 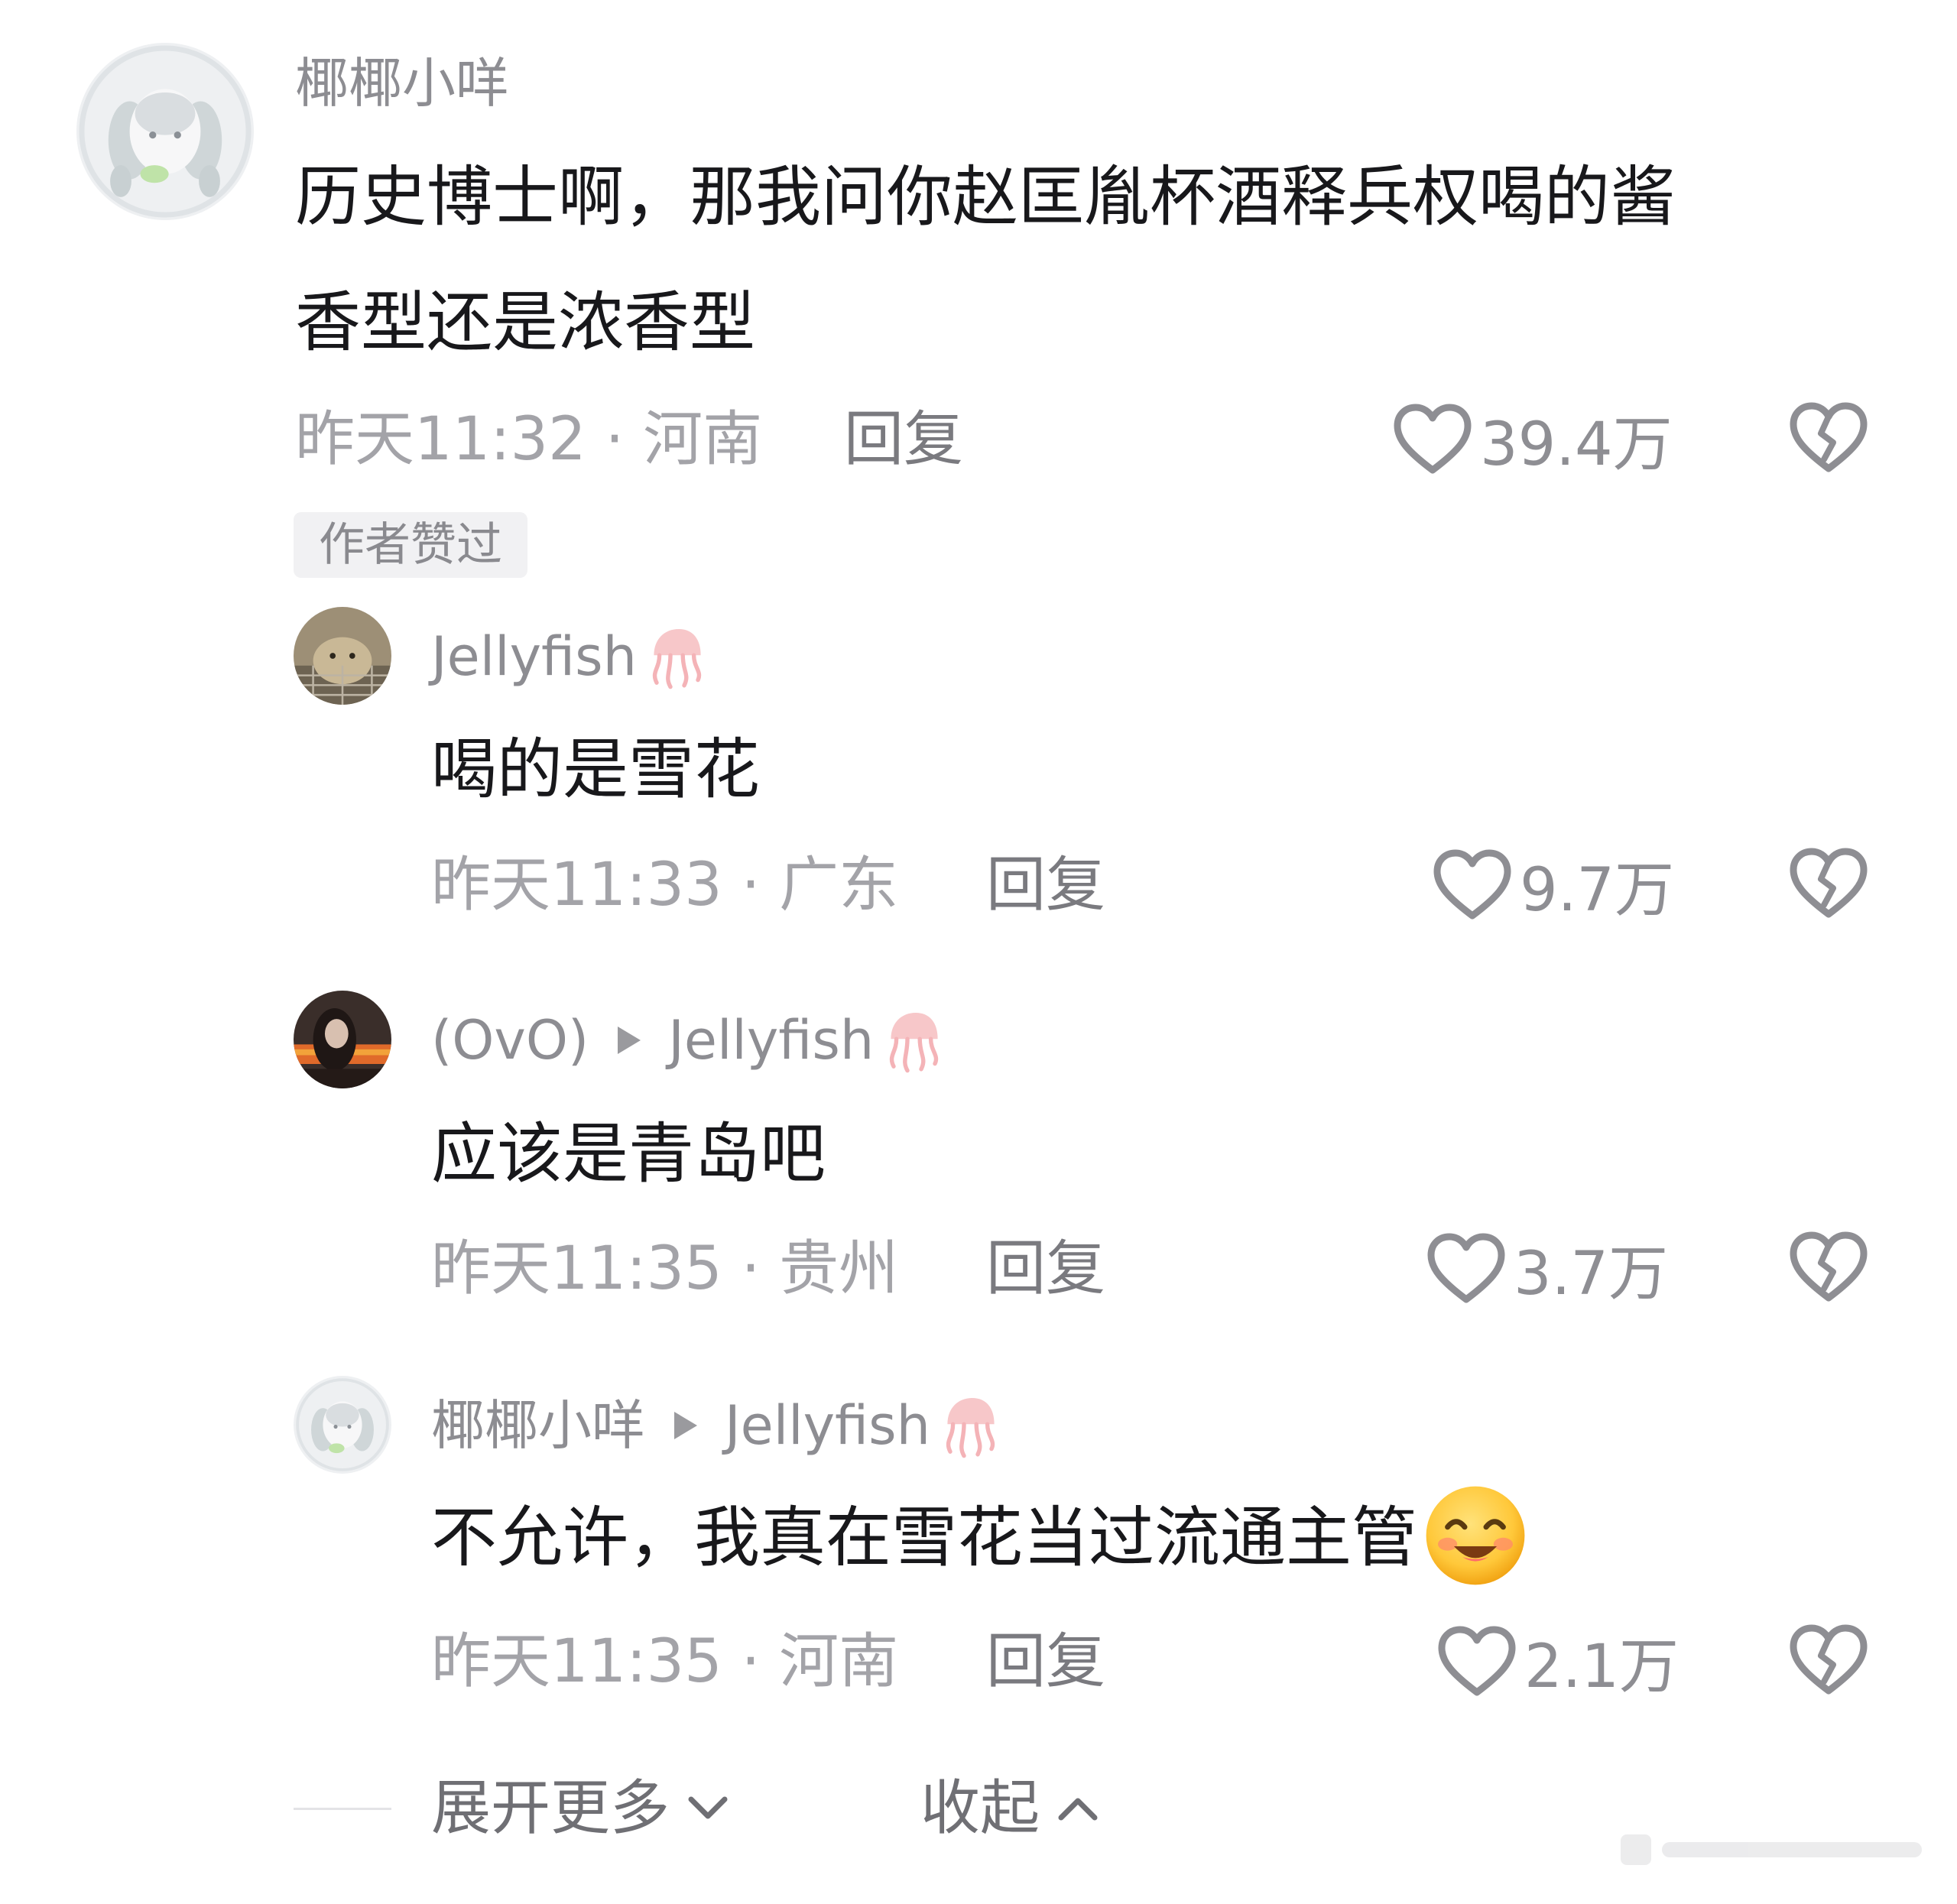 I want to click on chevron-down-icon, so click(x=708, y=1807).